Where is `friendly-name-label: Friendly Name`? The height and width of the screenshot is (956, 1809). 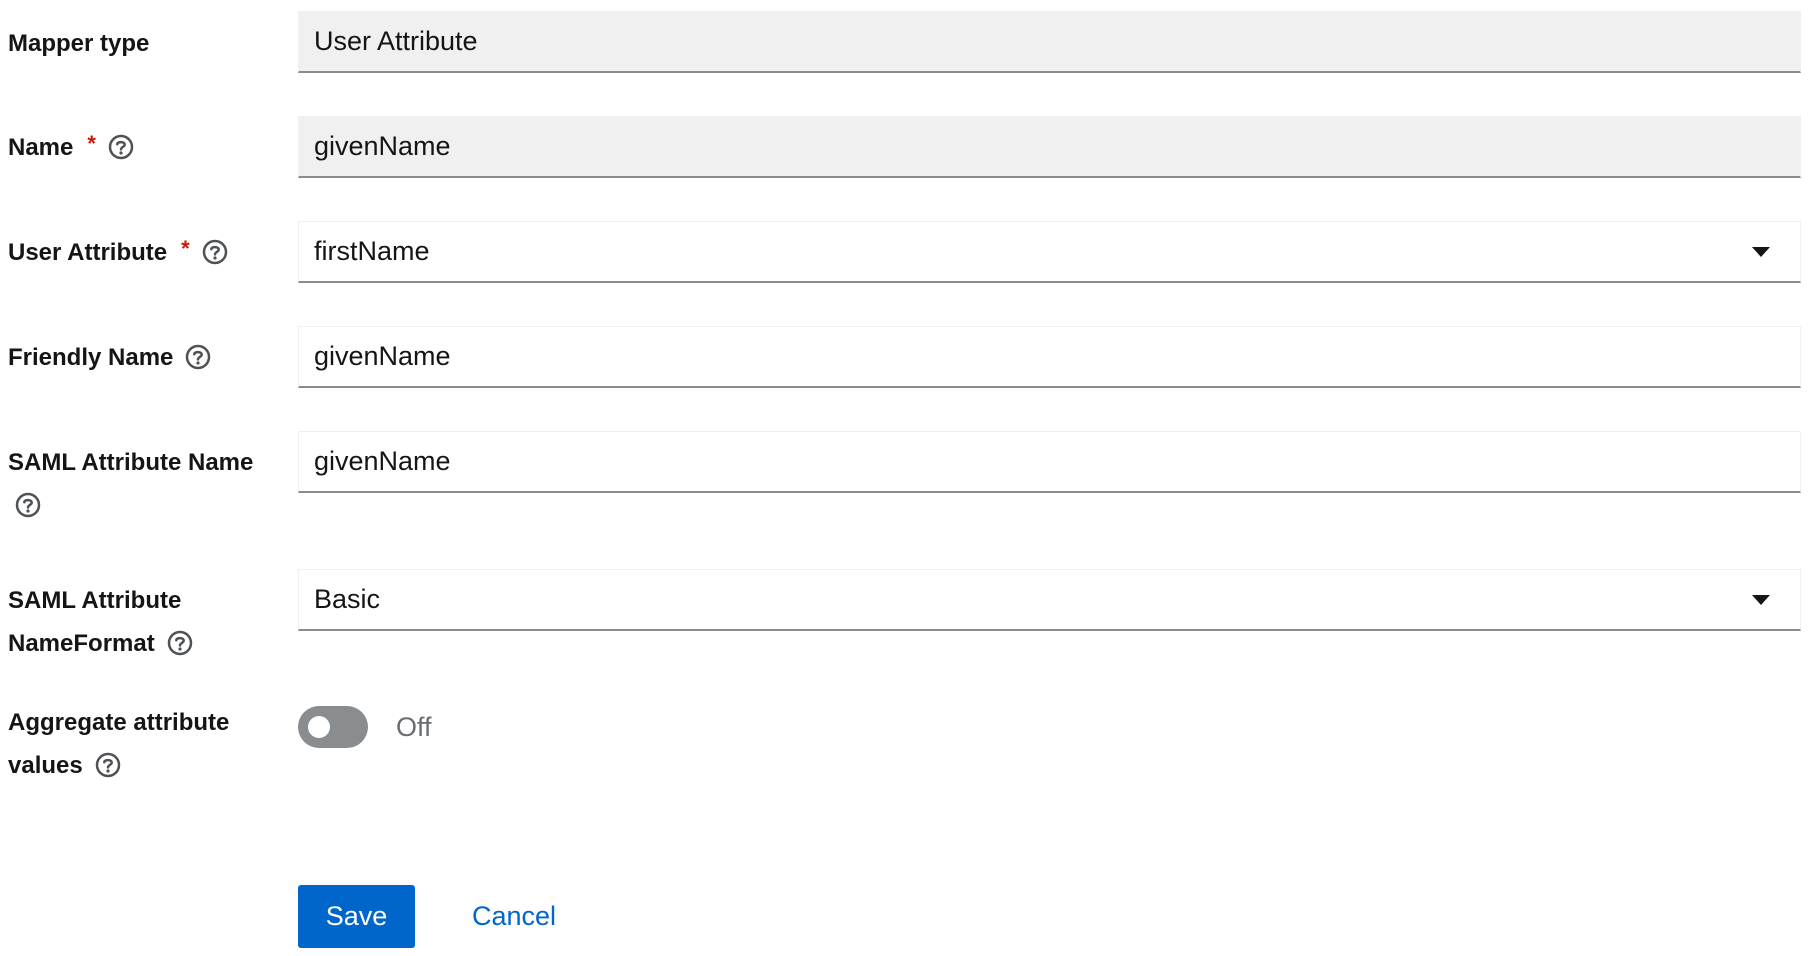 friendly-name-label: Friendly Name is located at coordinates (143, 357).